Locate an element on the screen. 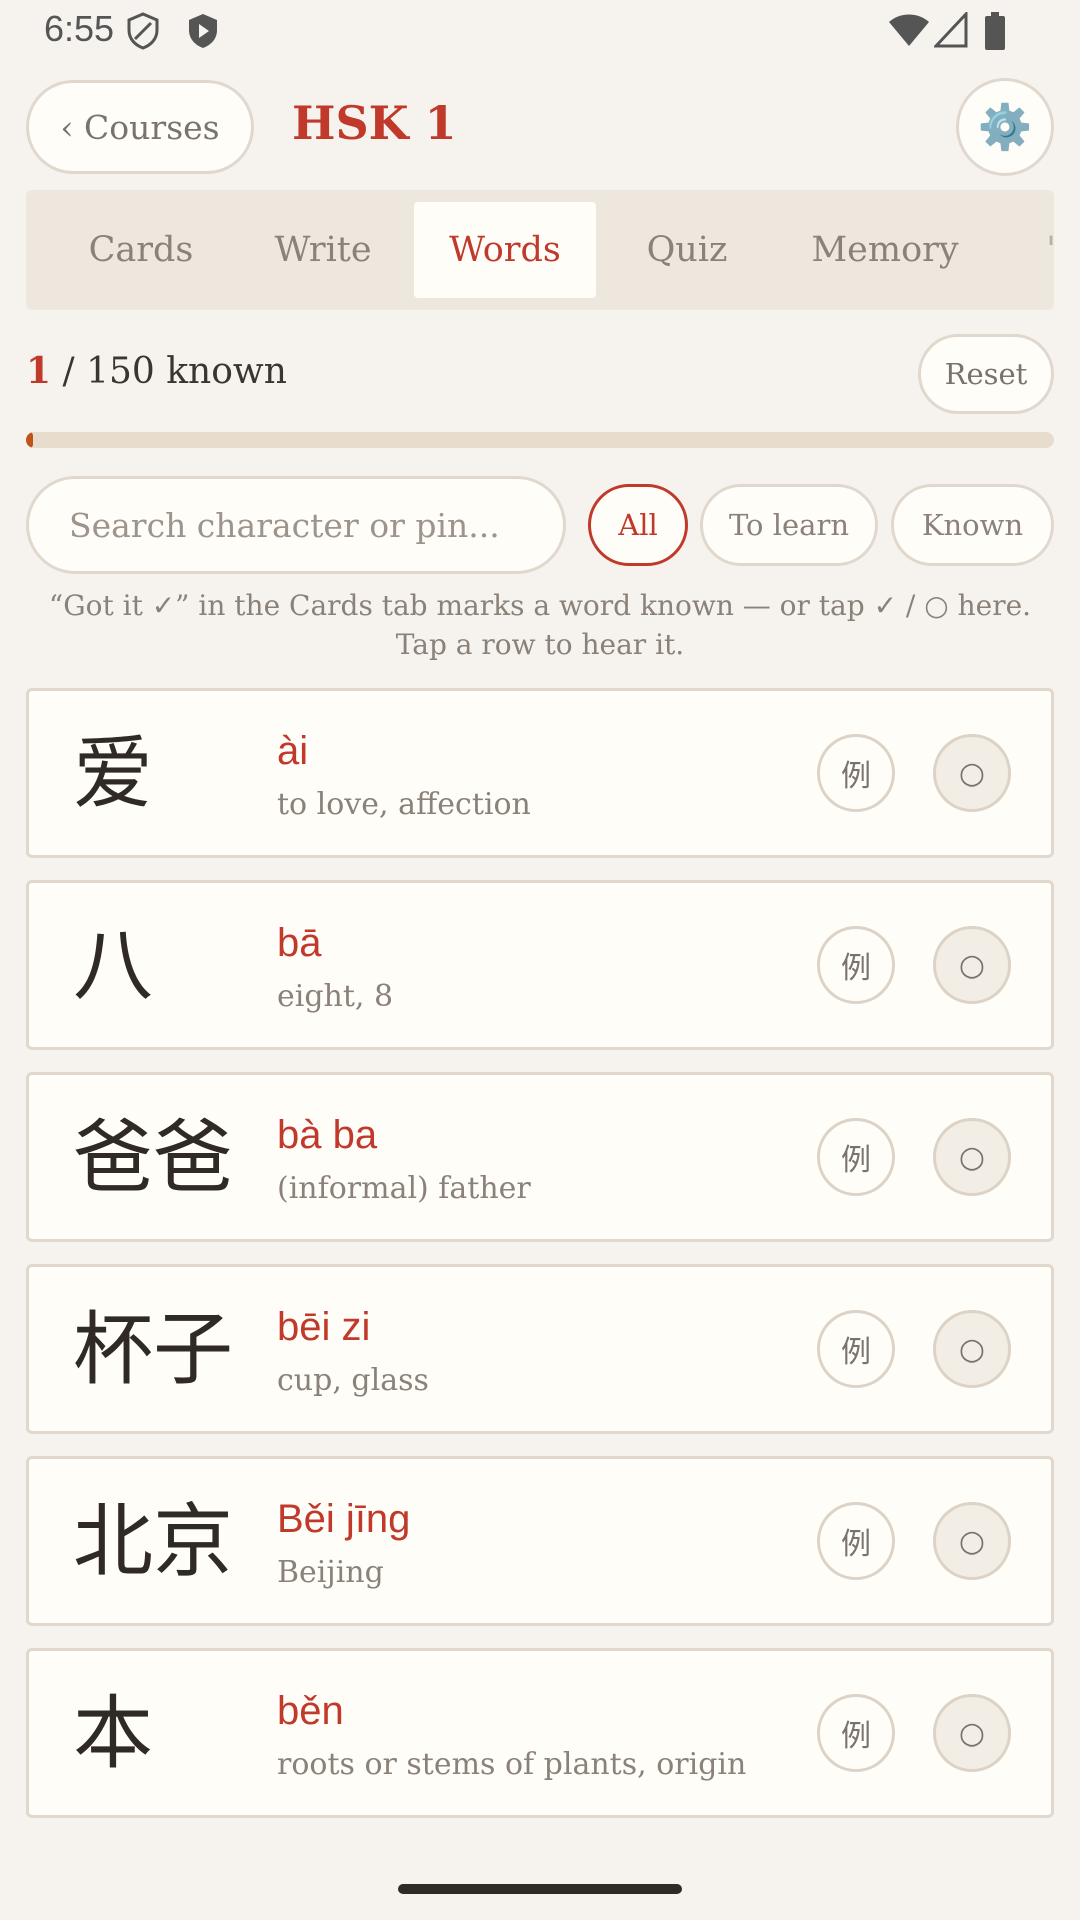  word-pinyin: Běi jīng is located at coordinates (344, 1519).